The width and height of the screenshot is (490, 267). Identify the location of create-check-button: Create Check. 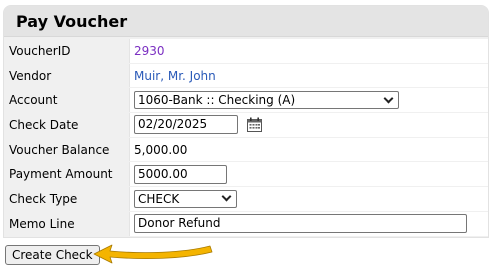
(52, 255).